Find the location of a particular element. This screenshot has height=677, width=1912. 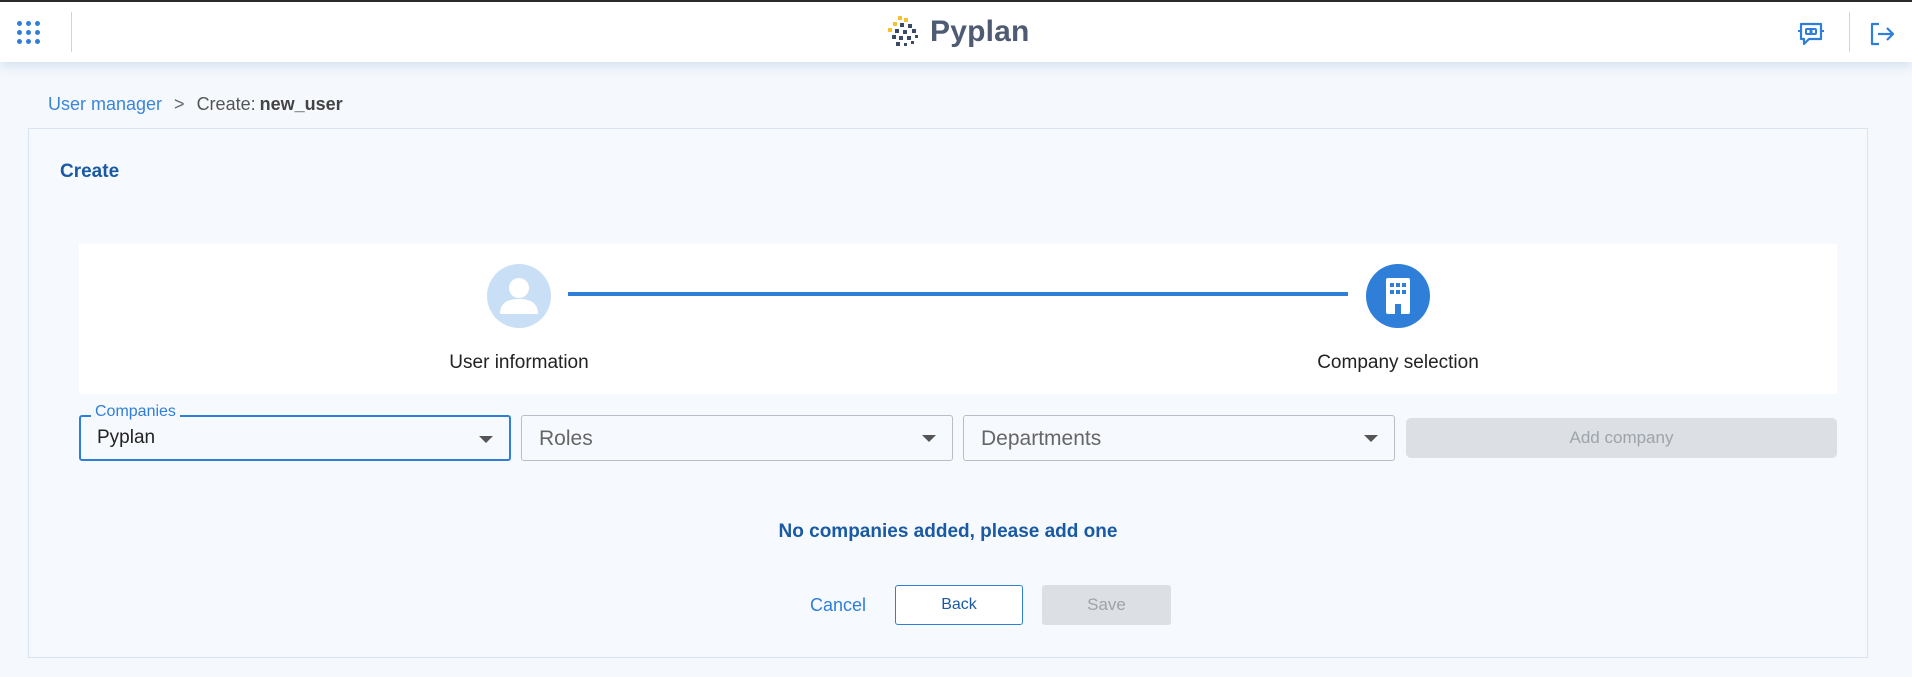

departments-select: Departments is located at coordinates (1179, 438).